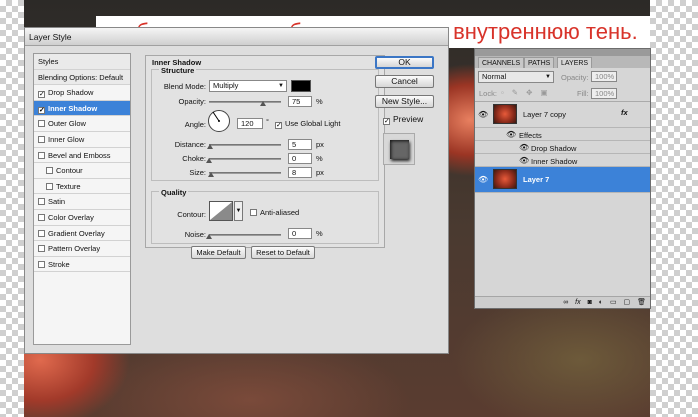 The height and width of the screenshot is (417, 698). What do you see at coordinates (197, 172) in the screenshot?
I see `size-label: Size:` at bounding box center [197, 172].